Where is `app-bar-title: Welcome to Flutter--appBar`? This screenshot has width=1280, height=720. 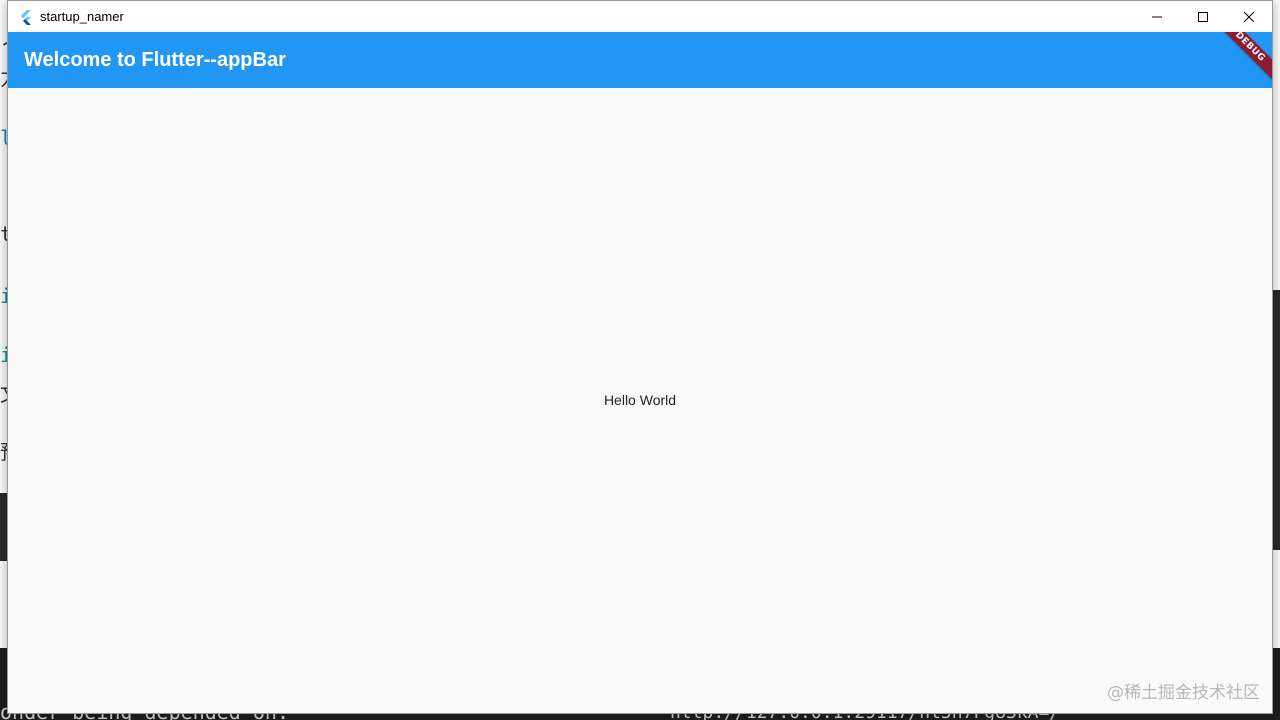 app-bar-title: Welcome to Flutter--appBar is located at coordinates (155, 59).